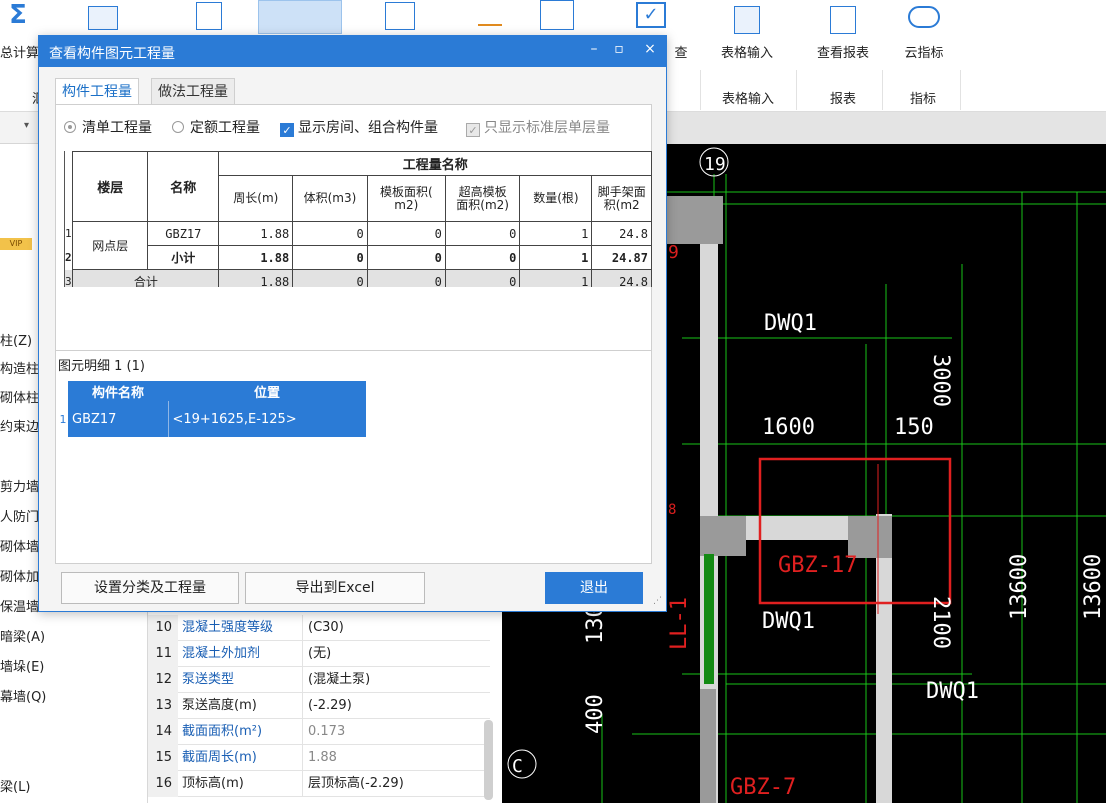 The image size is (1106, 803). What do you see at coordinates (335, 588) in the screenshot?
I see `export-excel-button: 导出到Excel` at bounding box center [335, 588].